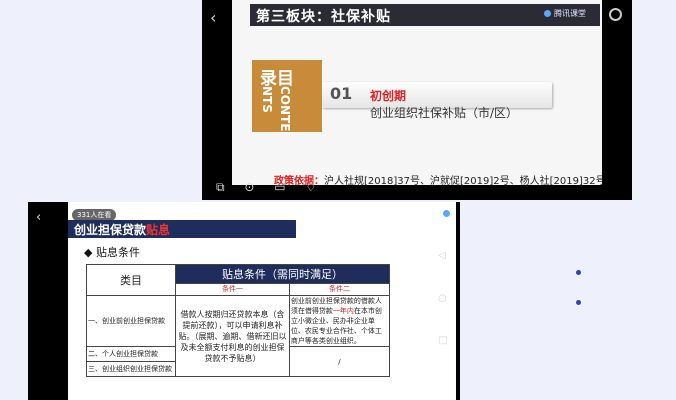 This screenshot has width=676, height=400. What do you see at coordinates (388, 96) in the screenshot?
I see `item-label-highlight: 初创期` at bounding box center [388, 96].